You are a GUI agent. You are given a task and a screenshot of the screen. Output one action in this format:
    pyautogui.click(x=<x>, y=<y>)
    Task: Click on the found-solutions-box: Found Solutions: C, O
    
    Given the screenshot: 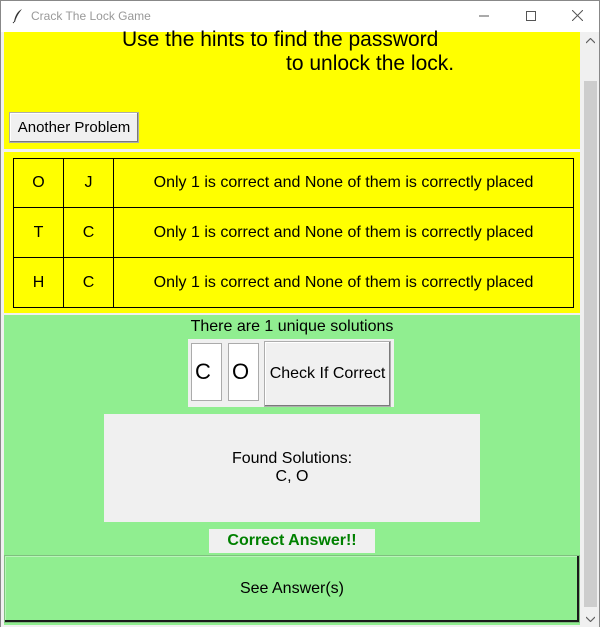 What is the action you would take?
    pyautogui.click(x=292, y=468)
    